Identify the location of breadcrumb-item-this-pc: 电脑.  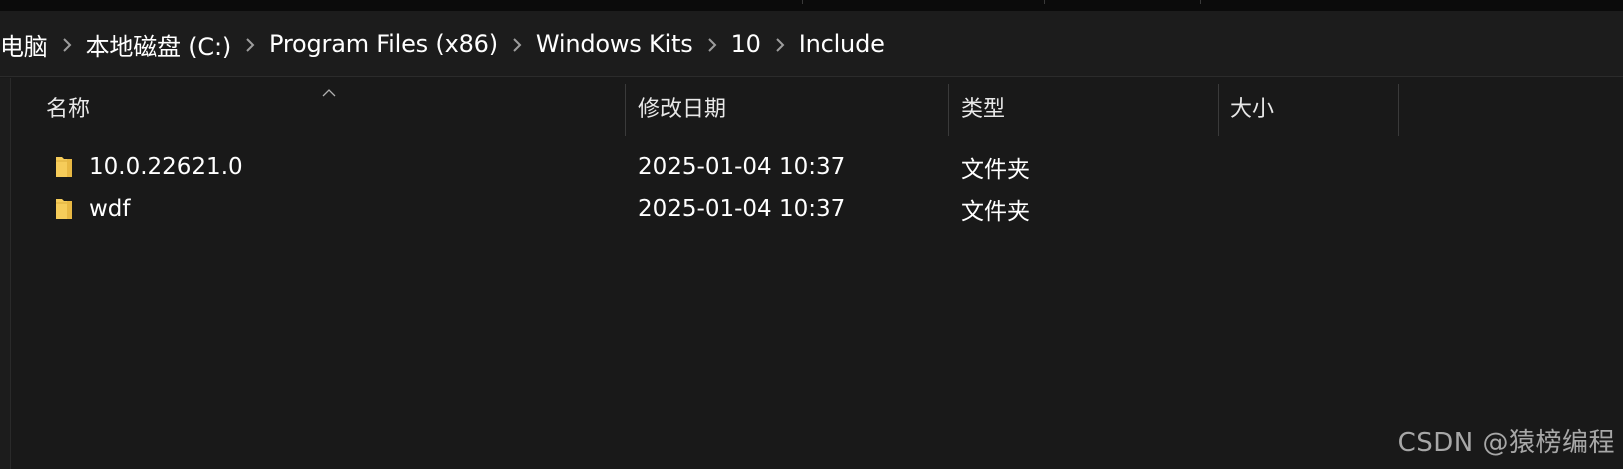
(24, 44).